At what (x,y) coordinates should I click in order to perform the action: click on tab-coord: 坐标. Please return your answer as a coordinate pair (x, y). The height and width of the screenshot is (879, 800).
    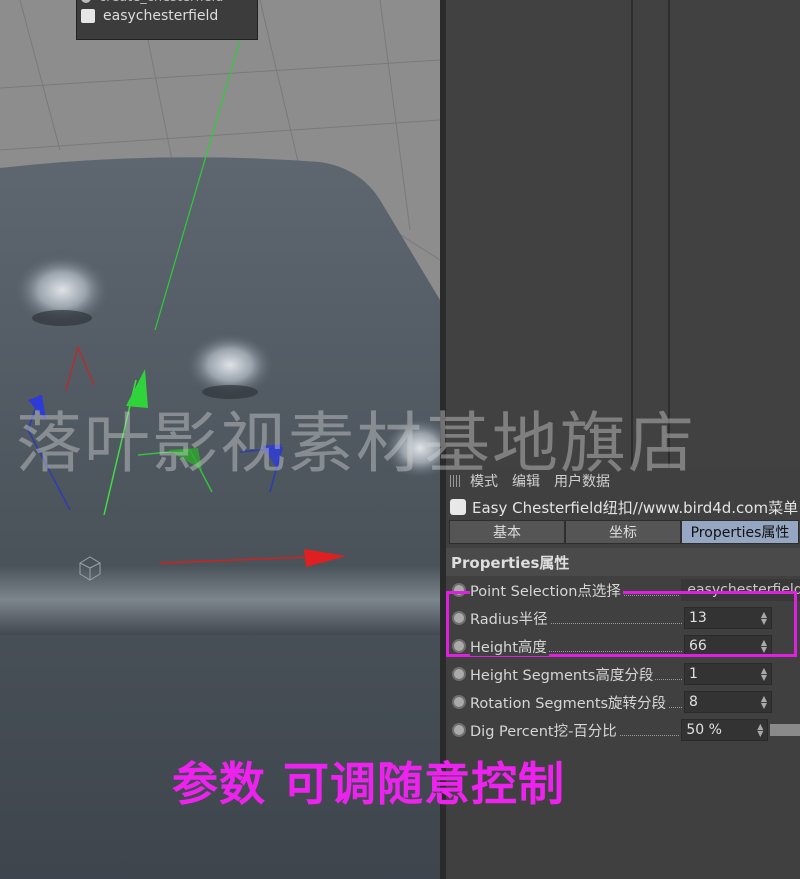
    Looking at the image, I should click on (623, 532).